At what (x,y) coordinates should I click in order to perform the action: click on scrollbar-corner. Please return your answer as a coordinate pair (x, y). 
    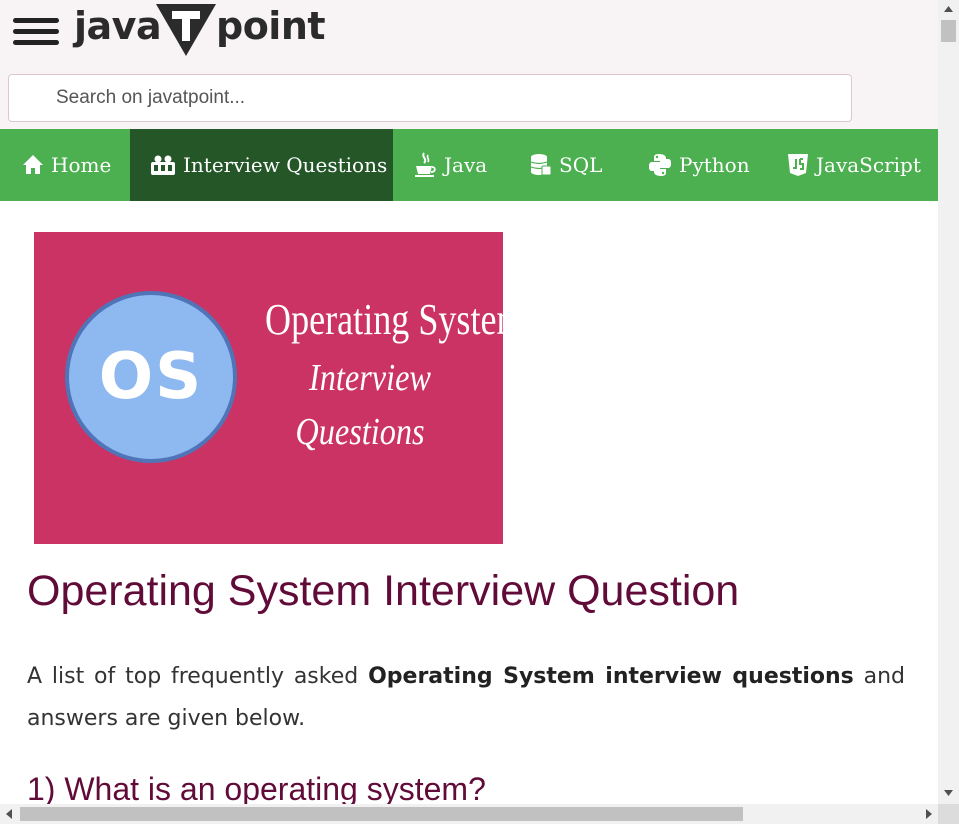
    Looking at the image, I should click on (948, 814).